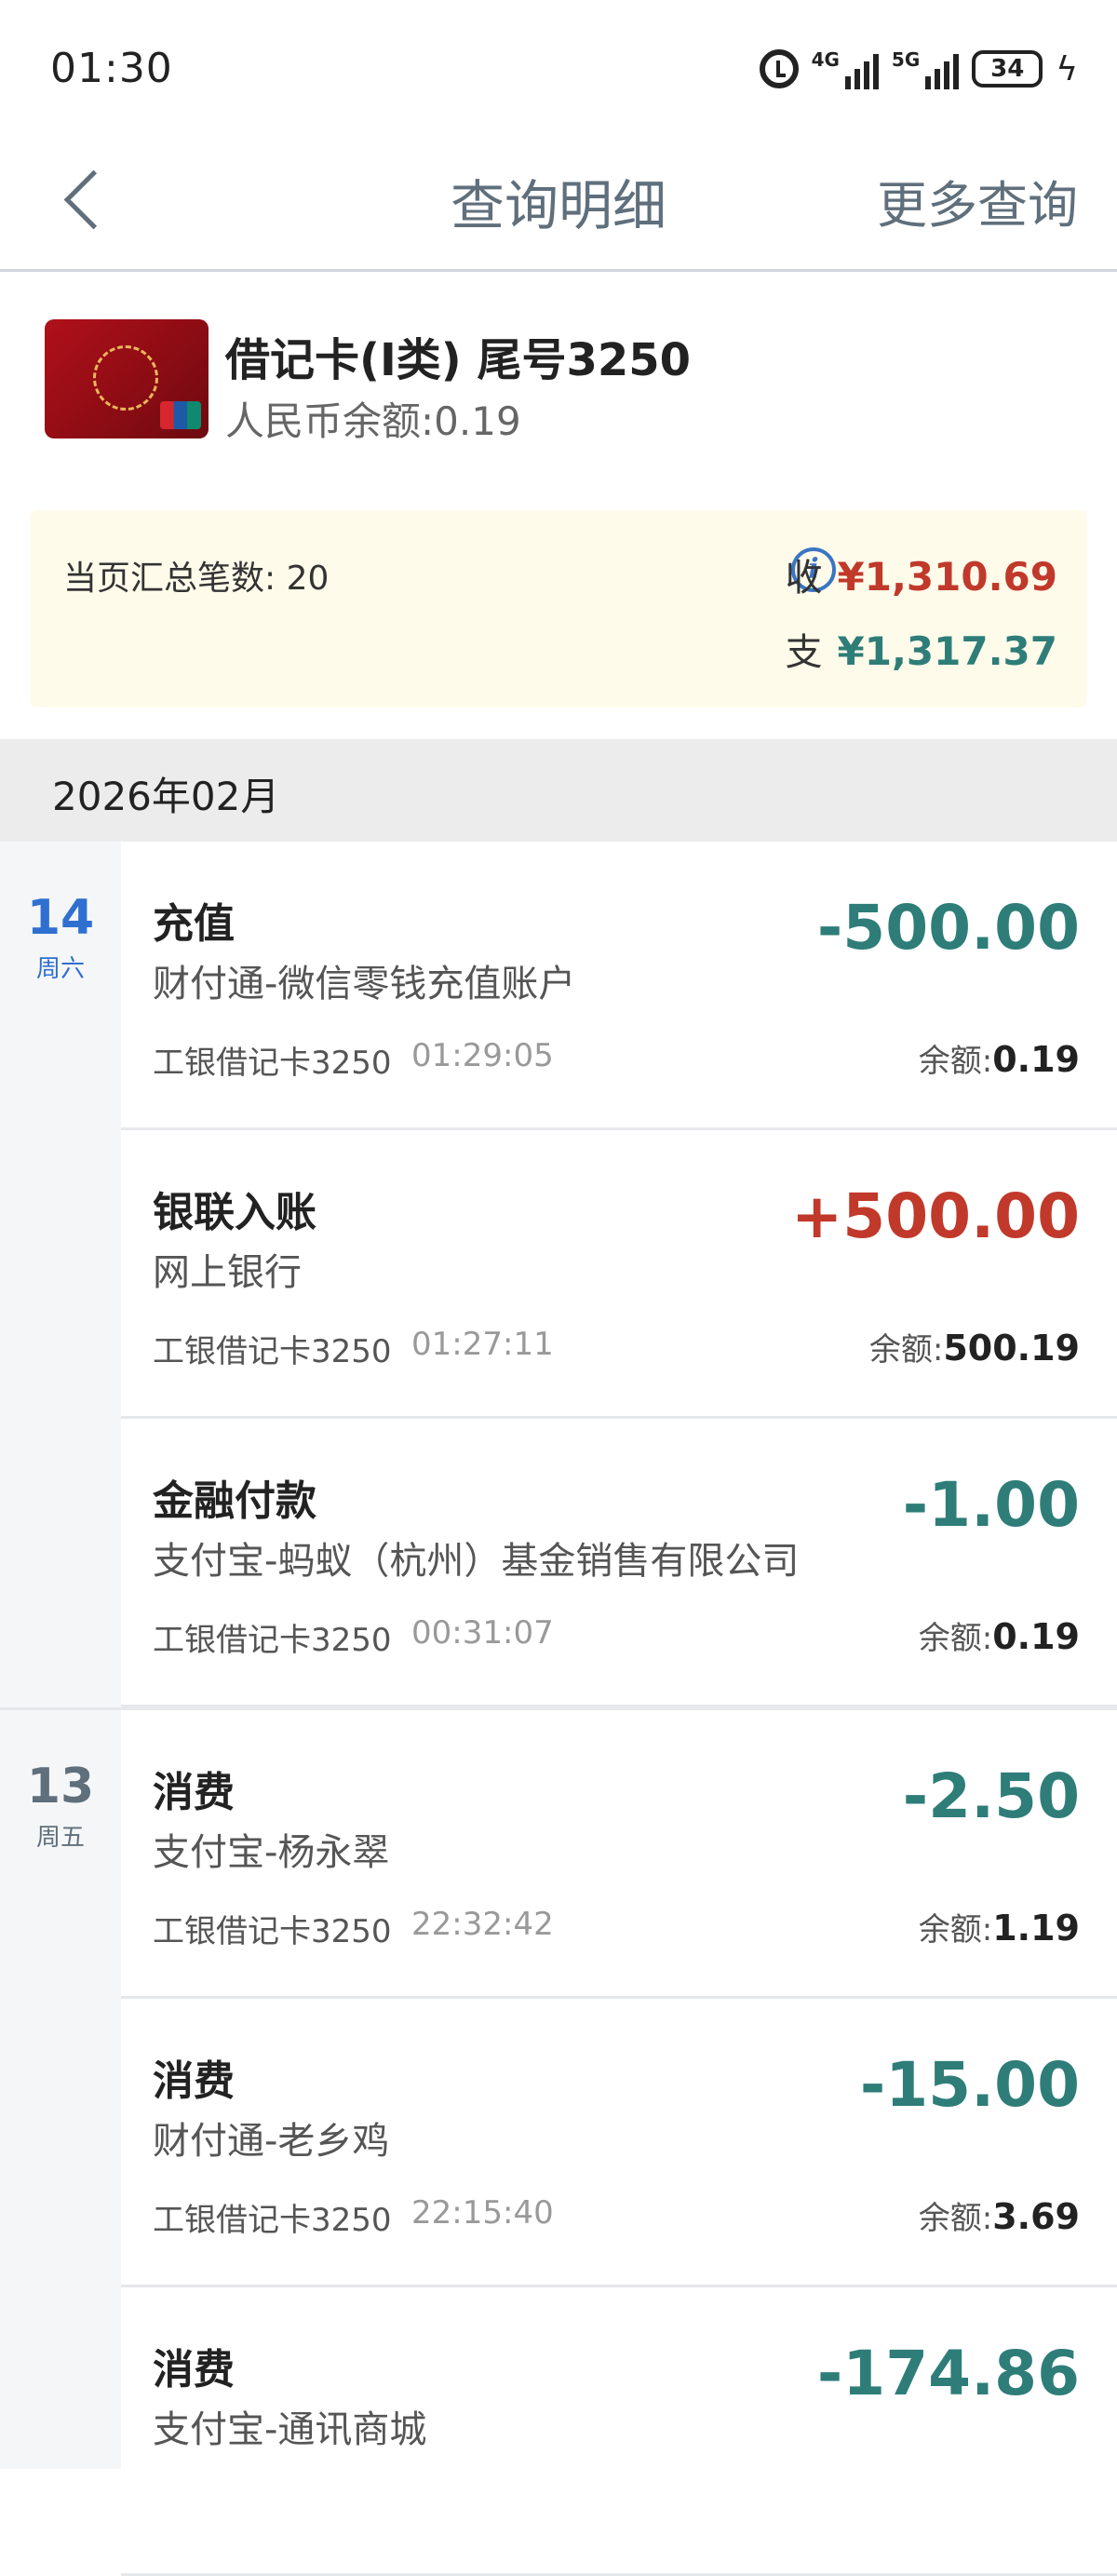 This screenshot has height=2576, width=1117. I want to click on card-info: 借记卡(I类) 尾号3250 人民币余额:0.19, so click(559, 386).